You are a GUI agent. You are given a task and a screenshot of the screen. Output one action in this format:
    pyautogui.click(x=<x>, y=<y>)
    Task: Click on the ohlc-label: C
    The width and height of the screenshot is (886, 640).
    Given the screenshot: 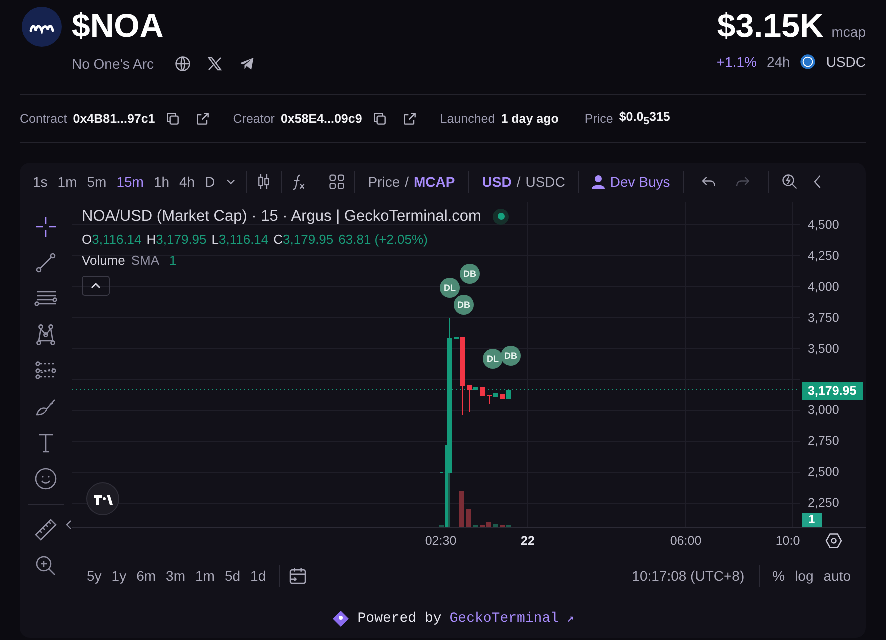 What is the action you would take?
    pyautogui.click(x=279, y=239)
    